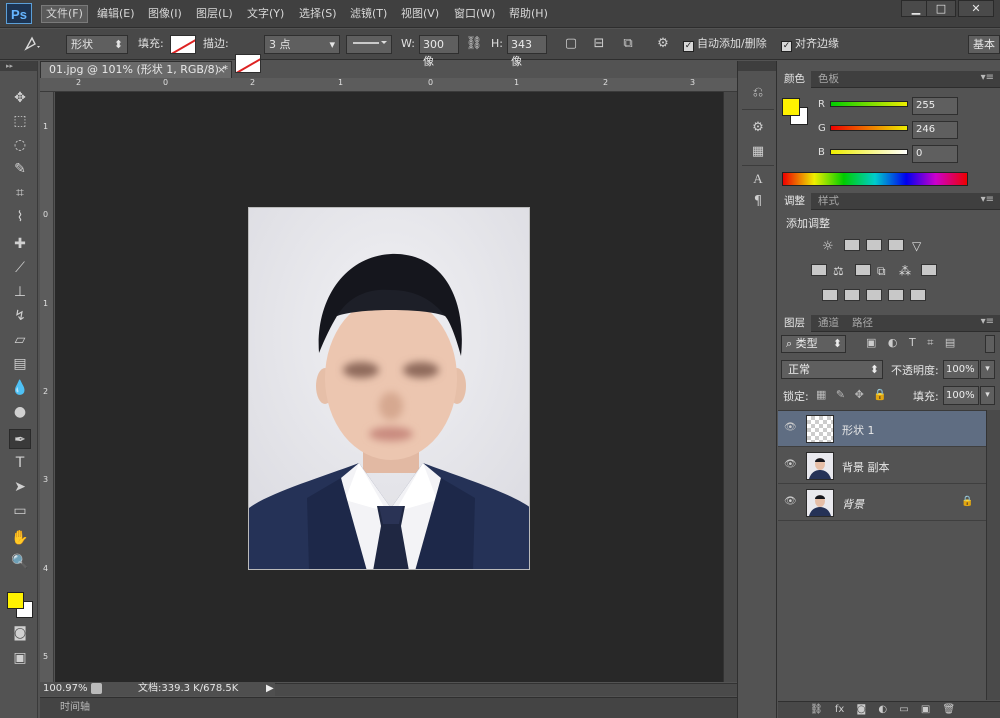  I want to click on eraser-tool-icon: ▱, so click(20, 340).